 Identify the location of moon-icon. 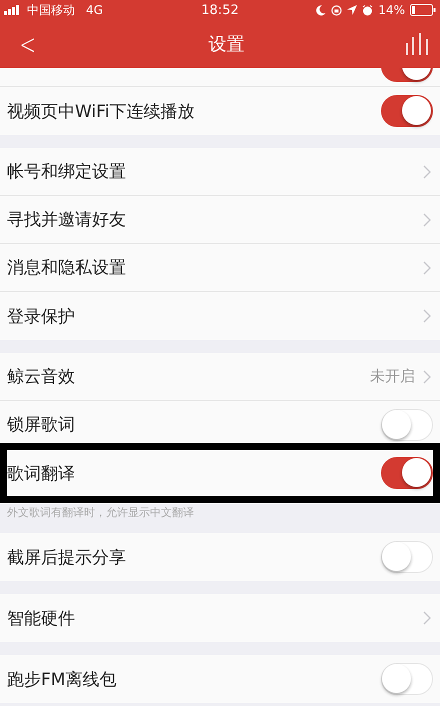
(321, 10).